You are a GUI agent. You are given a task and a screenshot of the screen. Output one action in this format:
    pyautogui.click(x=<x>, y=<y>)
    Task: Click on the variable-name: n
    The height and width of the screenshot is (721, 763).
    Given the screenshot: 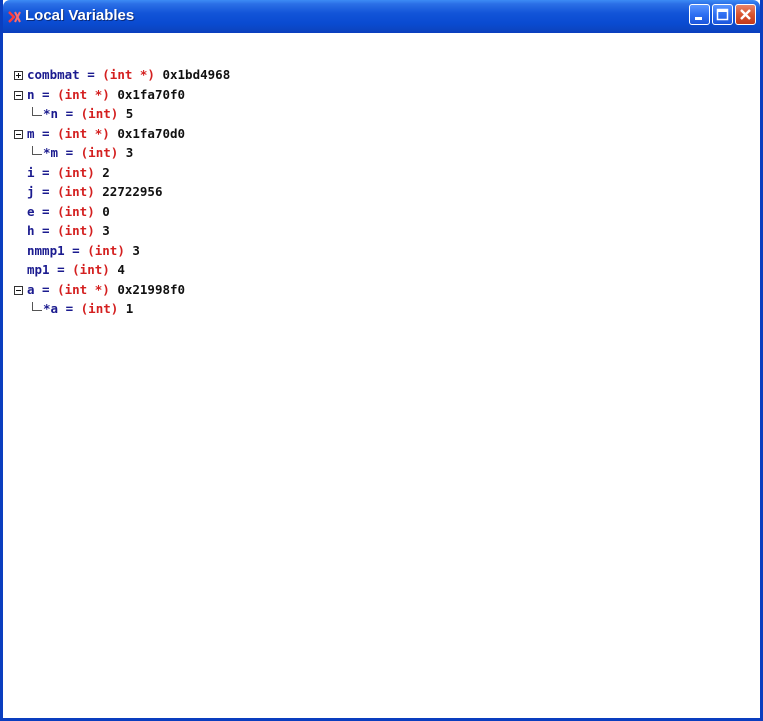 What is the action you would take?
    pyautogui.click(x=31, y=94)
    